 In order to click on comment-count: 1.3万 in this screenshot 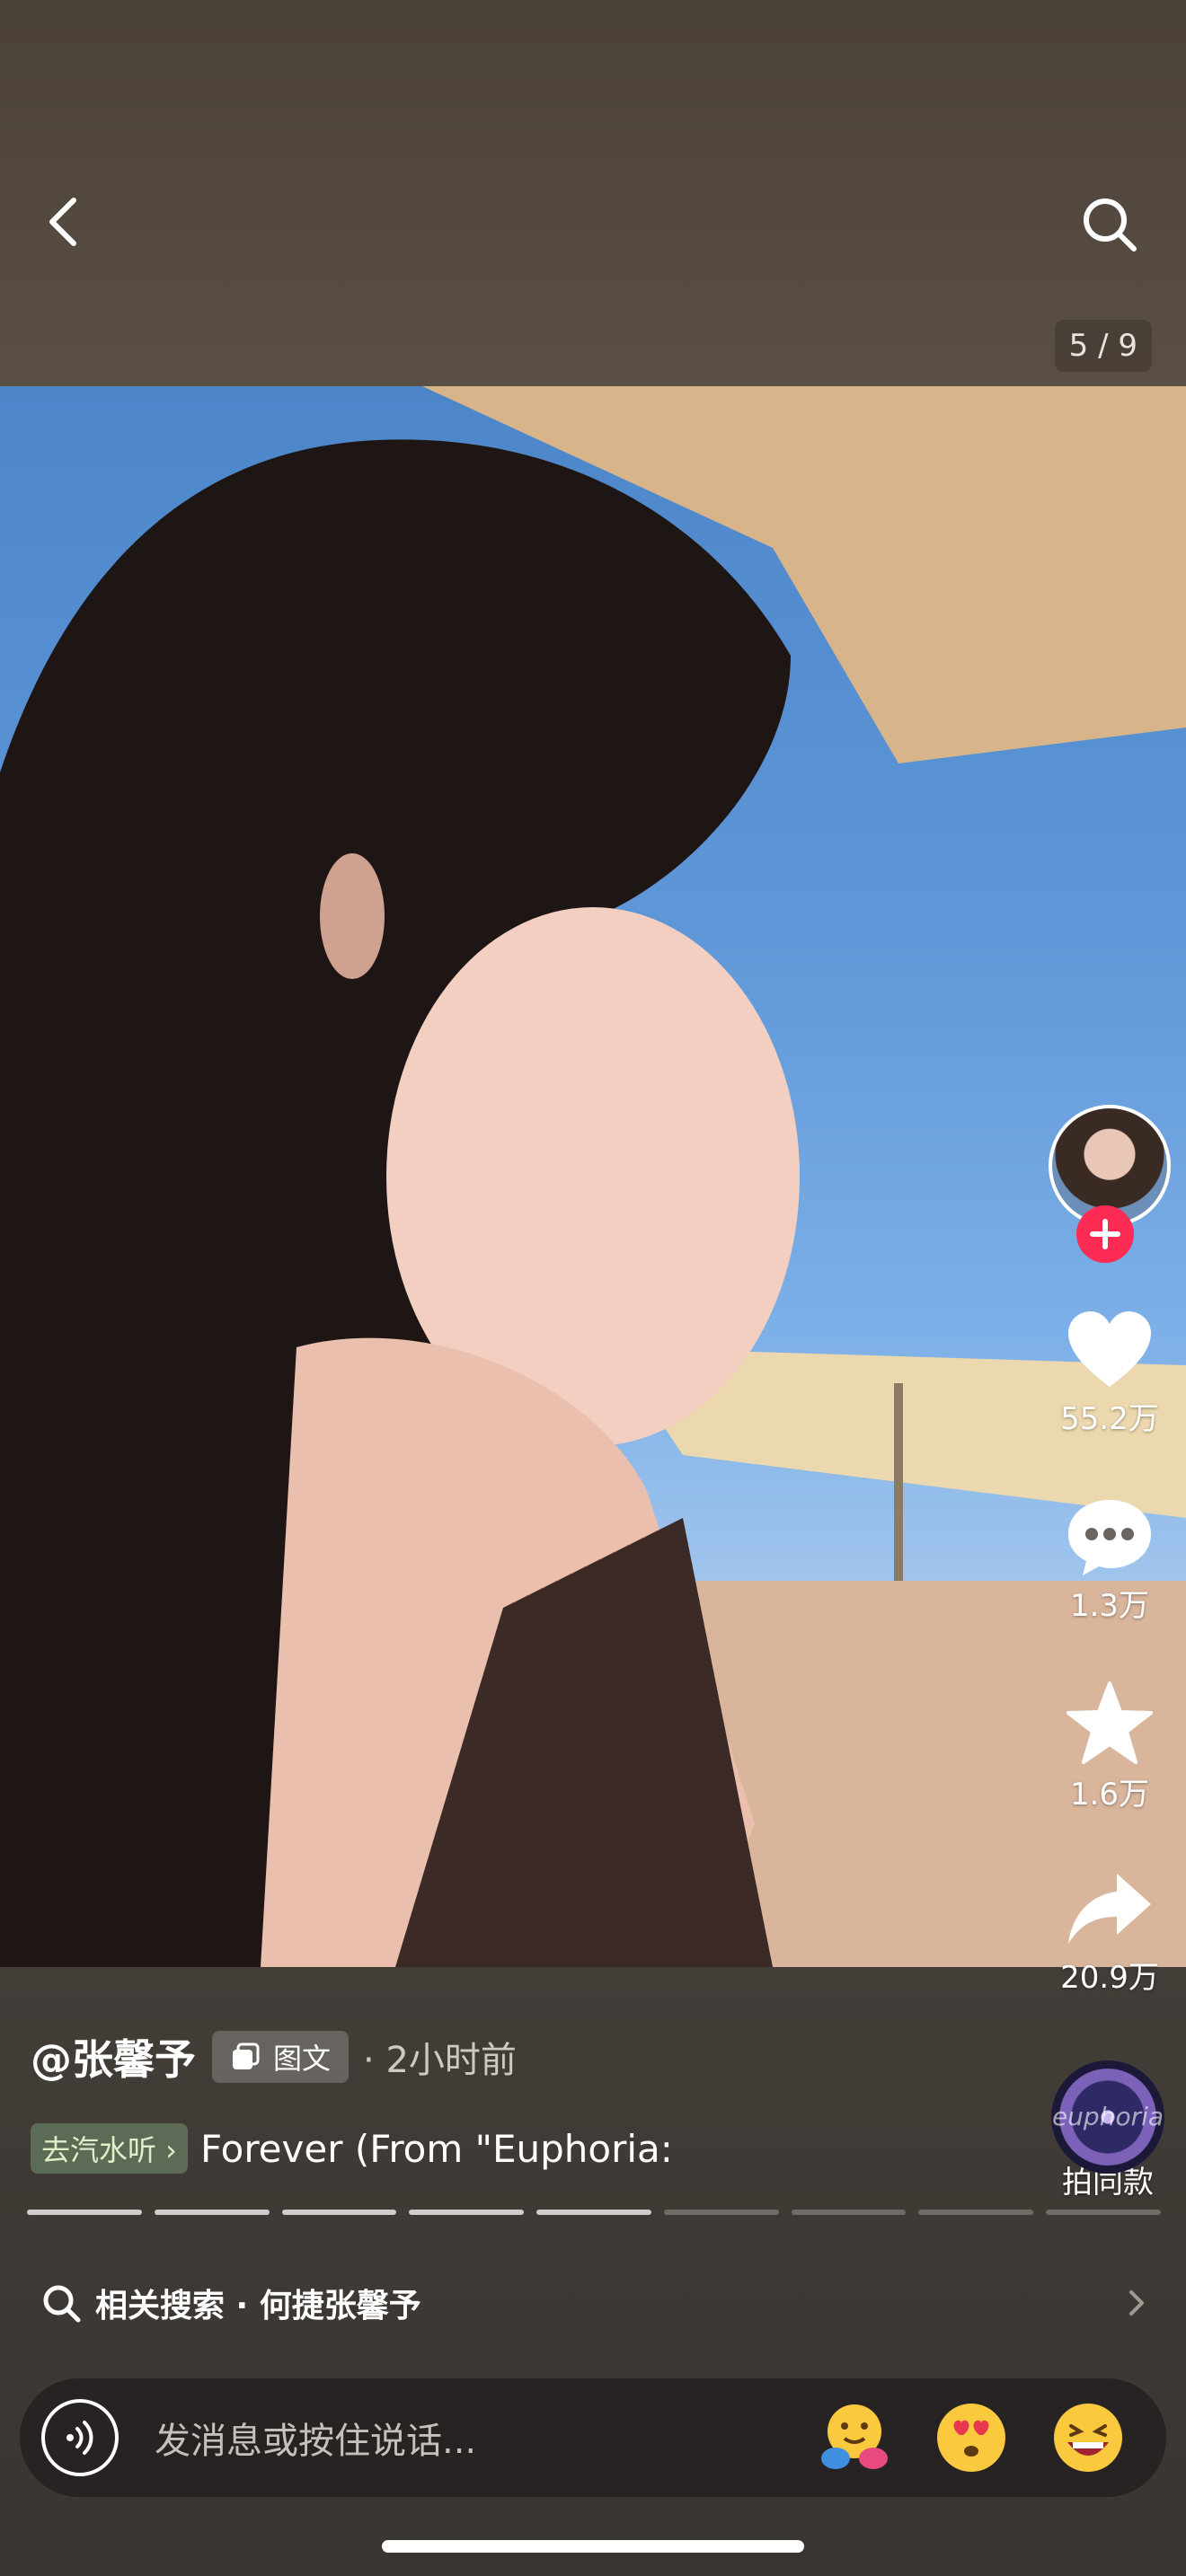, I will do `click(1109, 1606)`.